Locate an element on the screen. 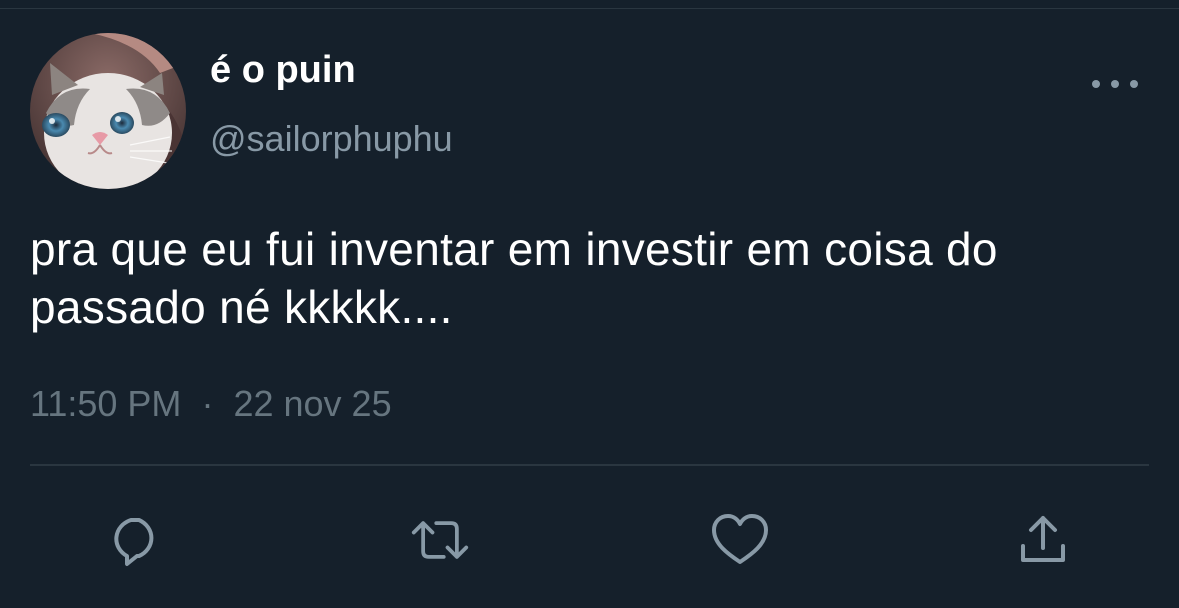 The height and width of the screenshot is (608, 1179). retweet-icon is located at coordinates (440, 540).